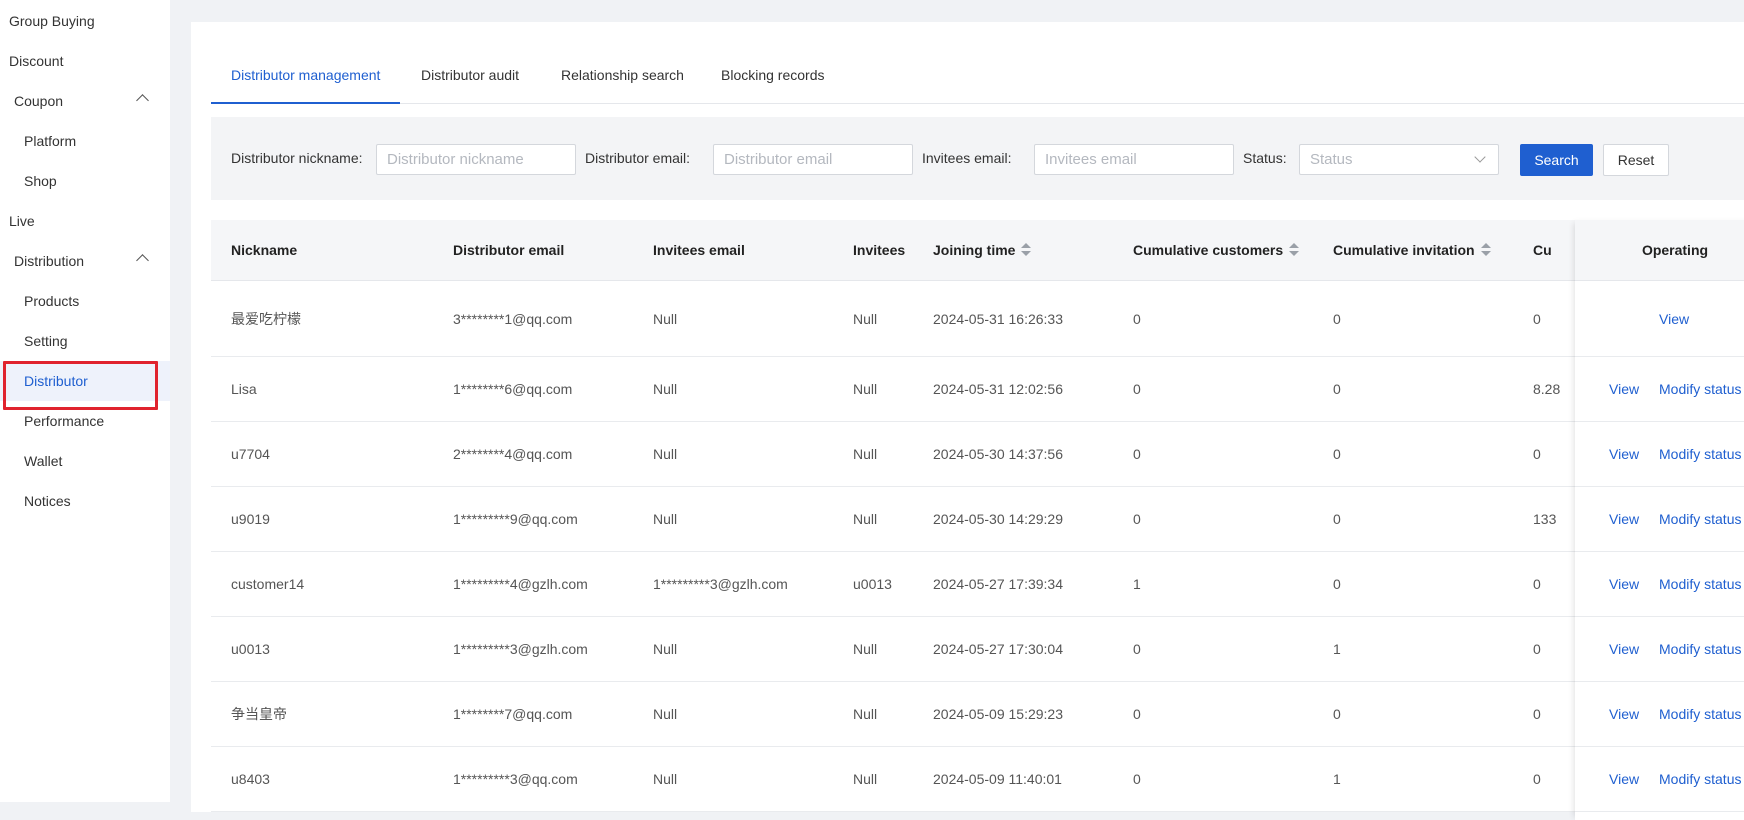 The width and height of the screenshot is (1744, 820). I want to click on sidebar-item-live: Live, so click(85, 221).